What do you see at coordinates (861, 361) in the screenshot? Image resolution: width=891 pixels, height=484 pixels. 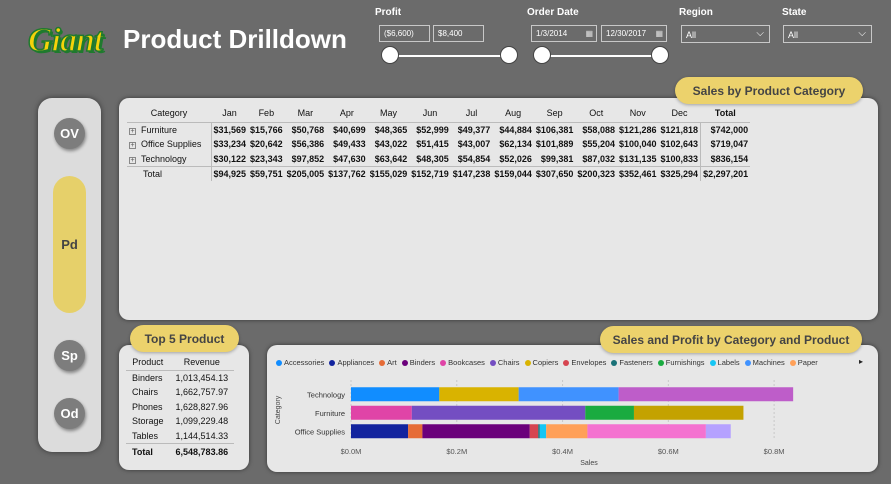 I see `legend-next-icon: ▸` at bounding box center [861, 361].